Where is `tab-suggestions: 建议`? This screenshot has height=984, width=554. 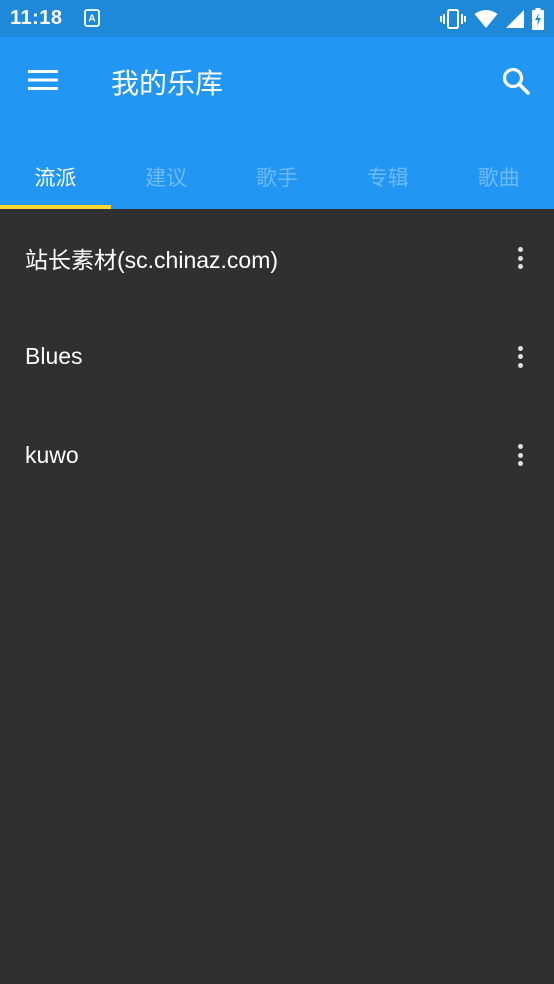
tab-suggestions: 建议 is located at coordinates (166, 177).